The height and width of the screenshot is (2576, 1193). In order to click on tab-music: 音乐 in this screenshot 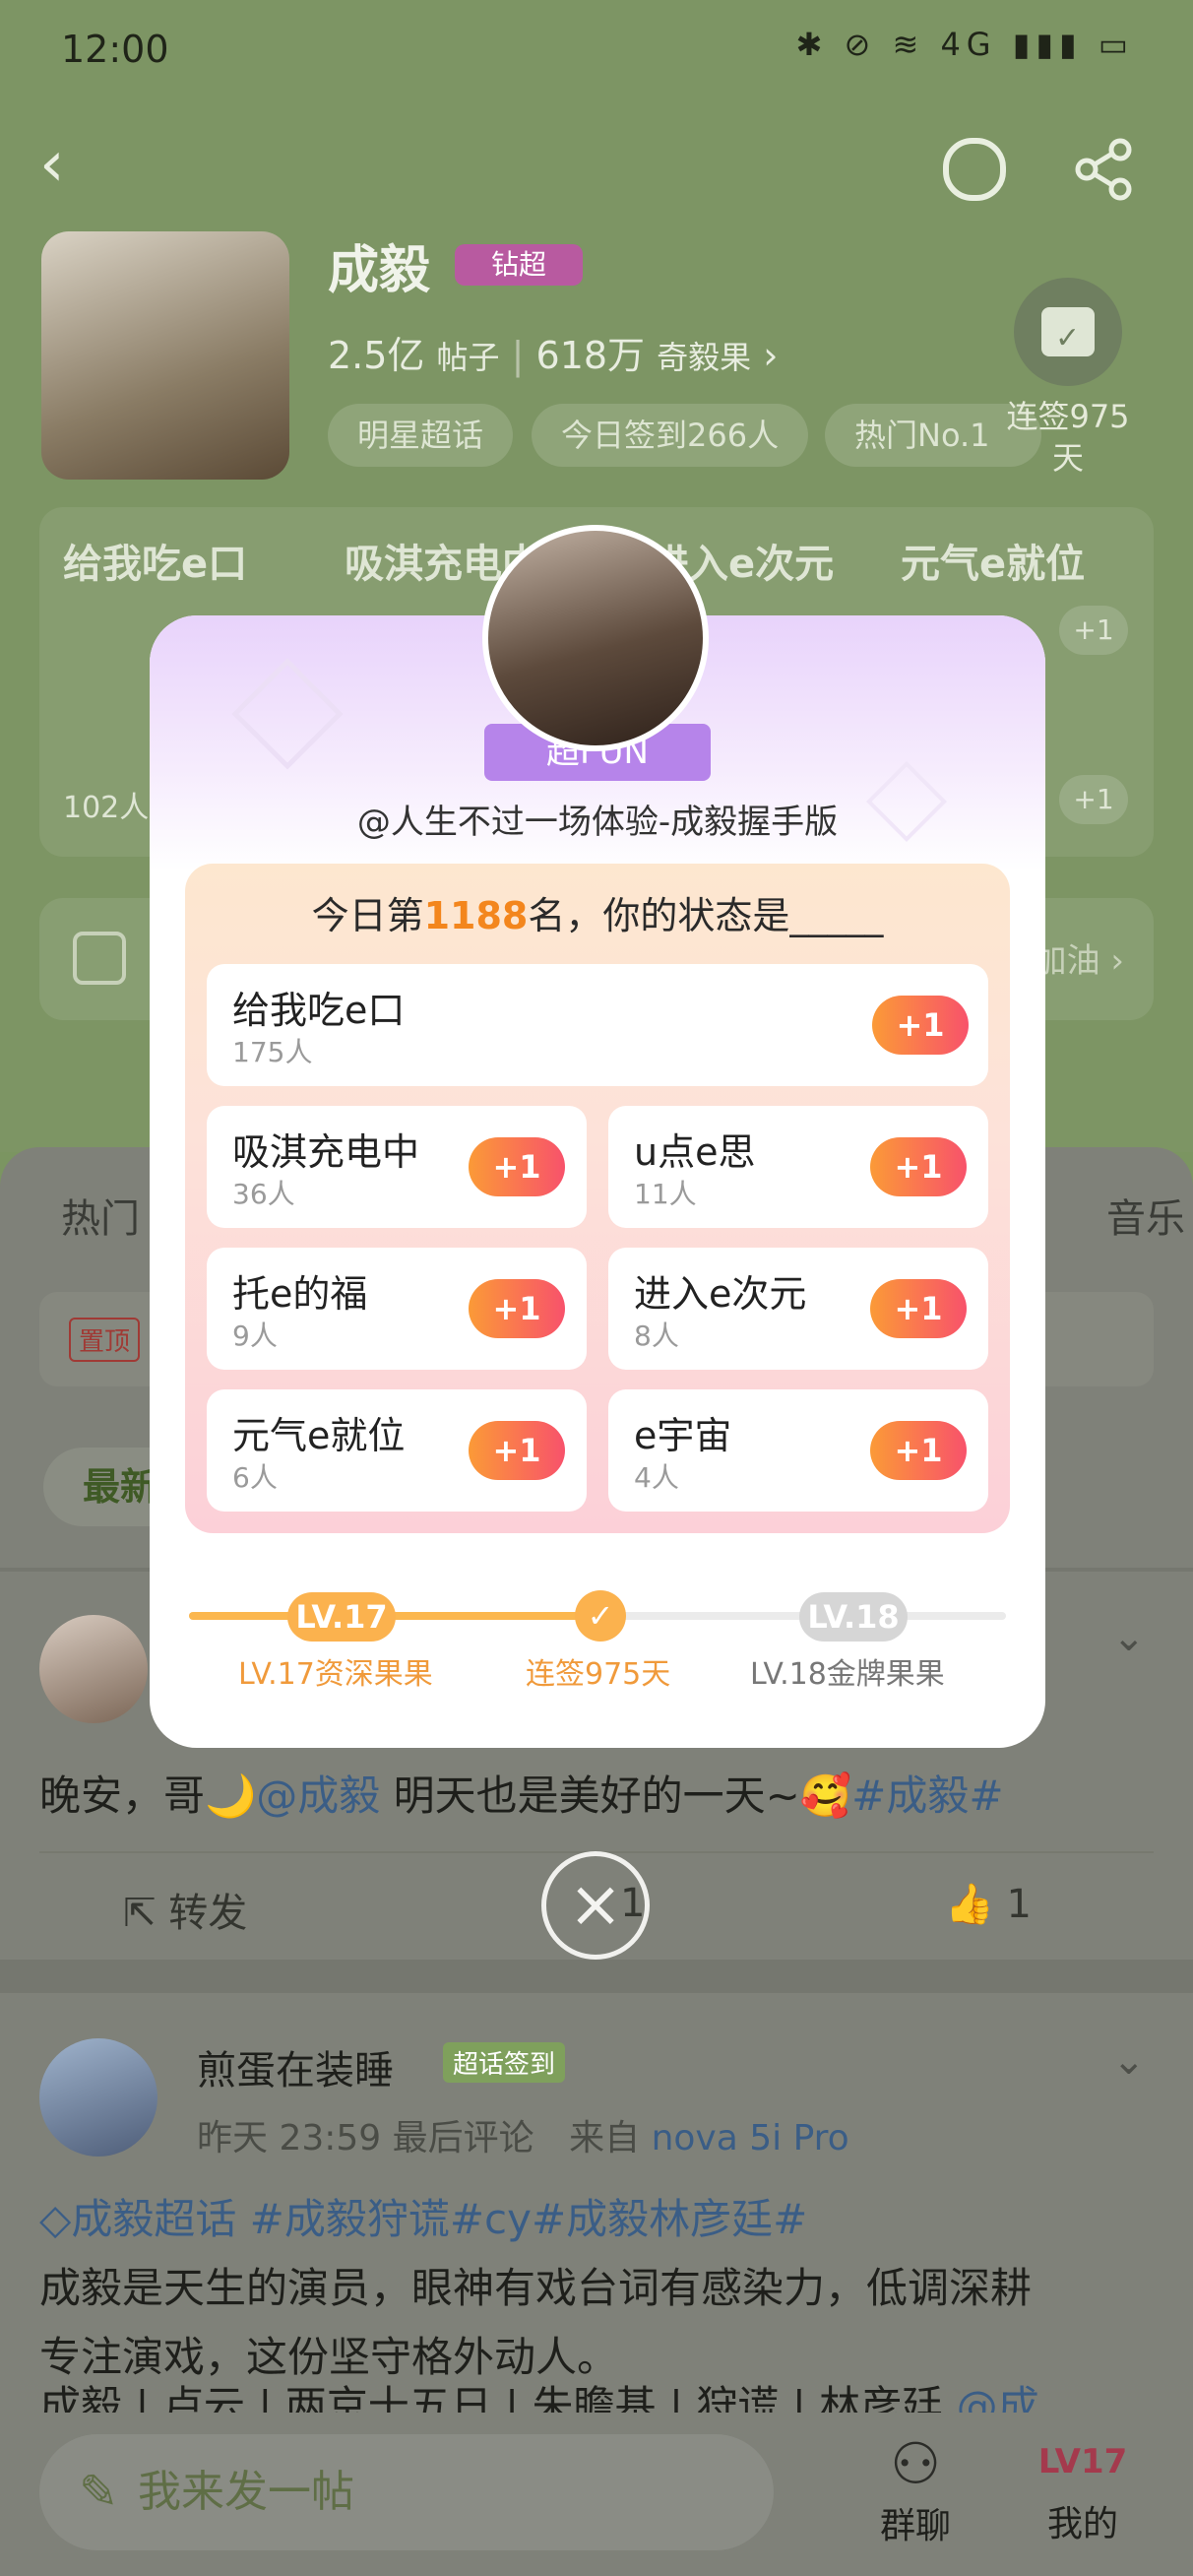, I will do `click(1145, 1215)`.